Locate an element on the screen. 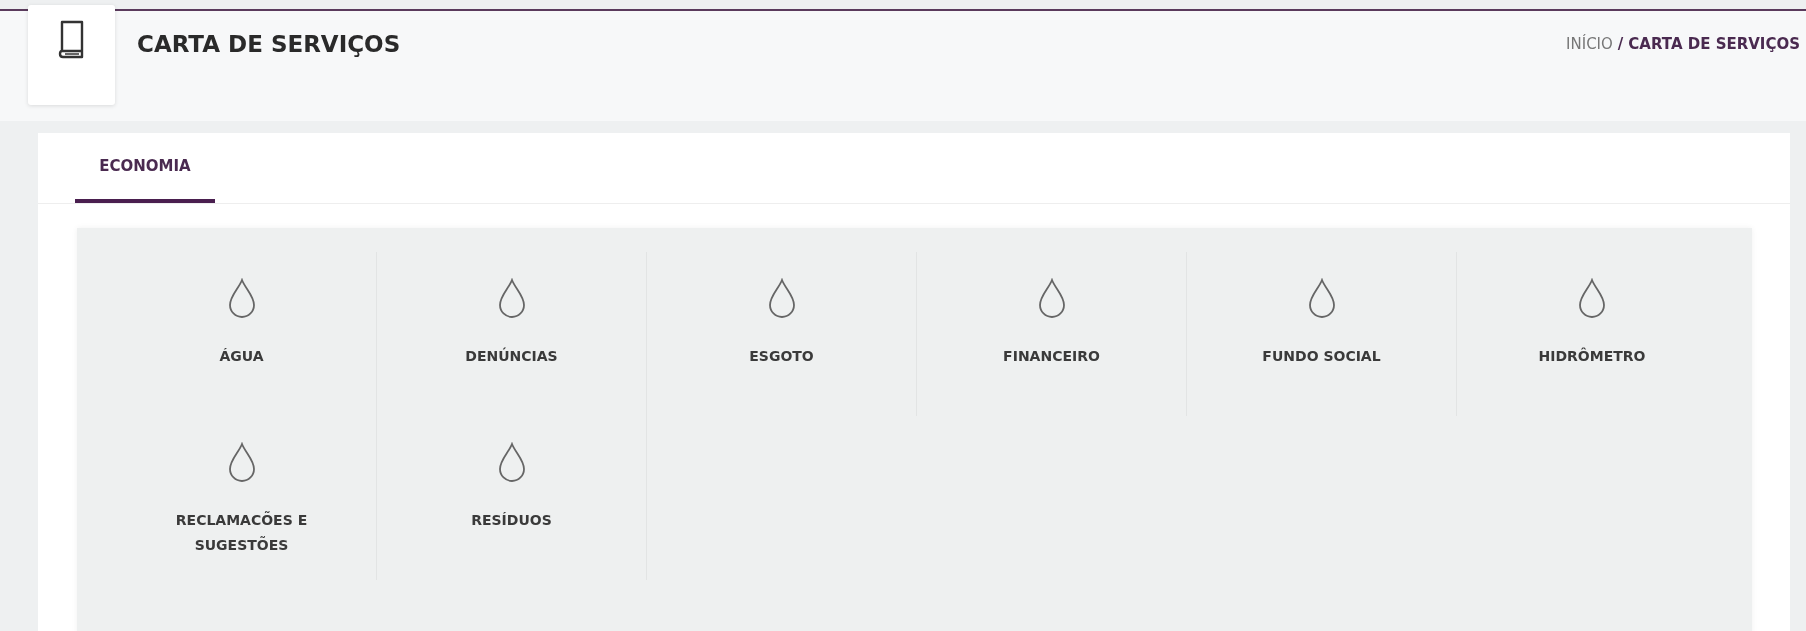 The image size is (1806, 631). service-link: RESÍDUOS is located at coordinates (511, 520).